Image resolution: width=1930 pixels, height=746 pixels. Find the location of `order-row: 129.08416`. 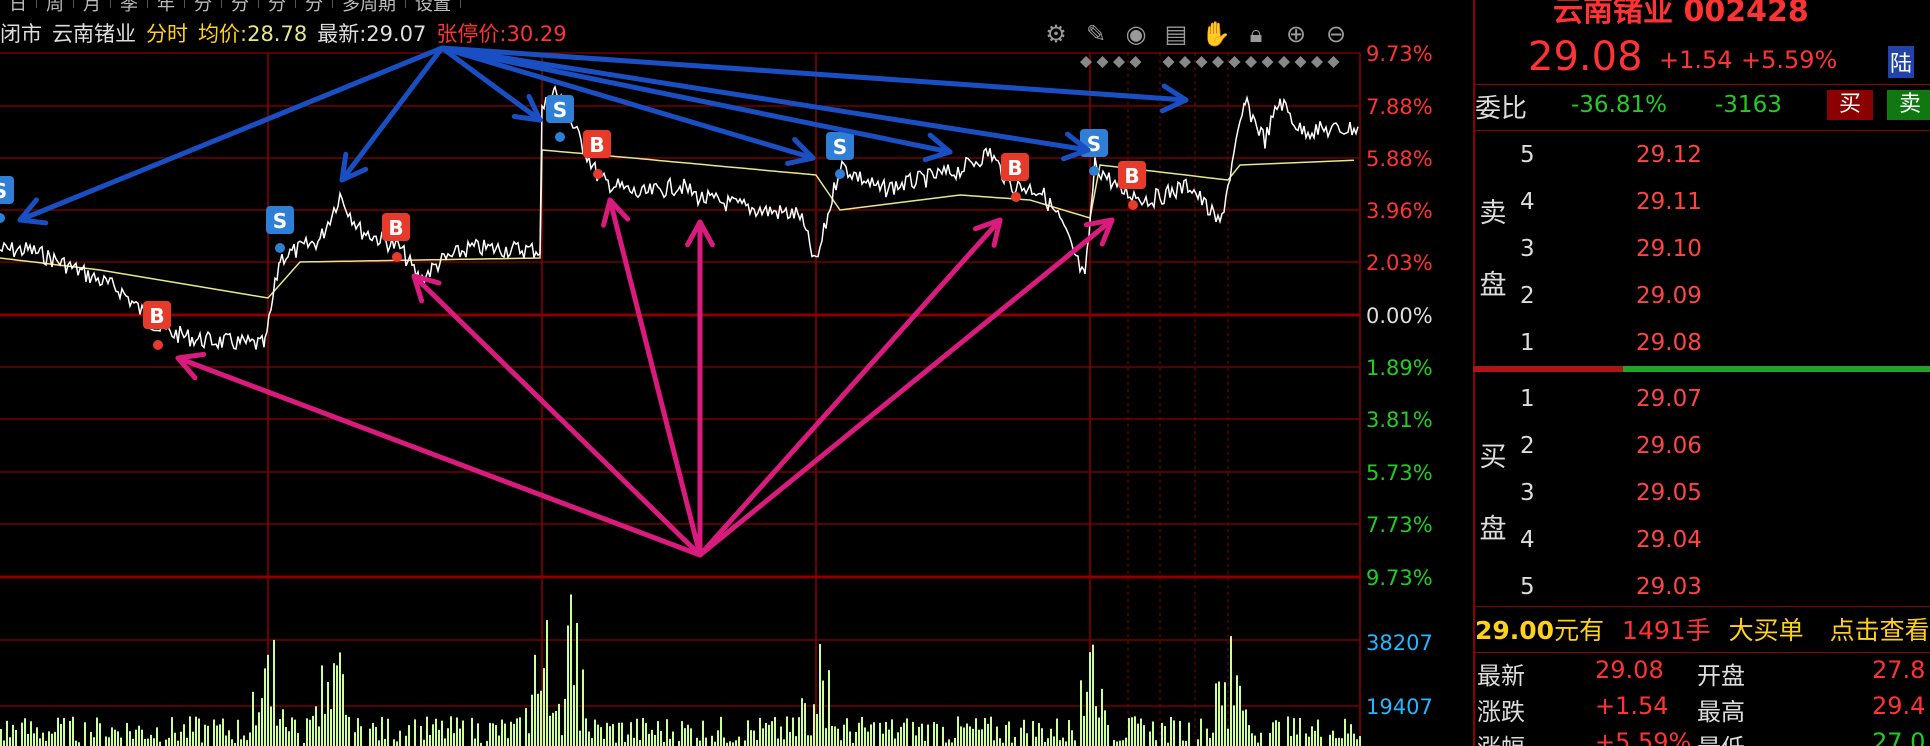

order-row: 129.08416 is located at coordinates (1725, 345).